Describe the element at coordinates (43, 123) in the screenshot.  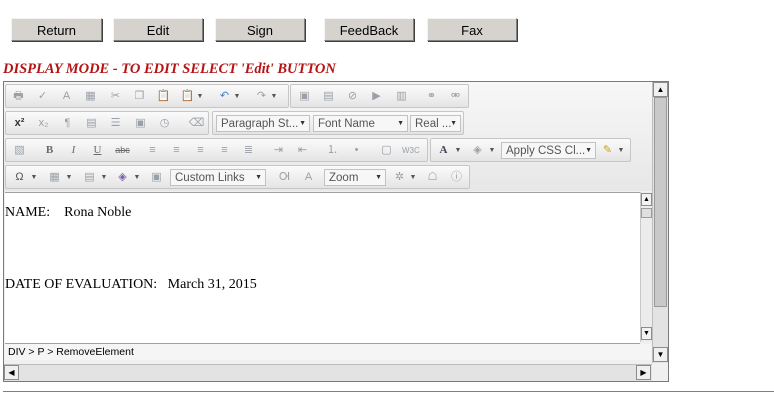
I see `subscript-icon: x₂` at that location.